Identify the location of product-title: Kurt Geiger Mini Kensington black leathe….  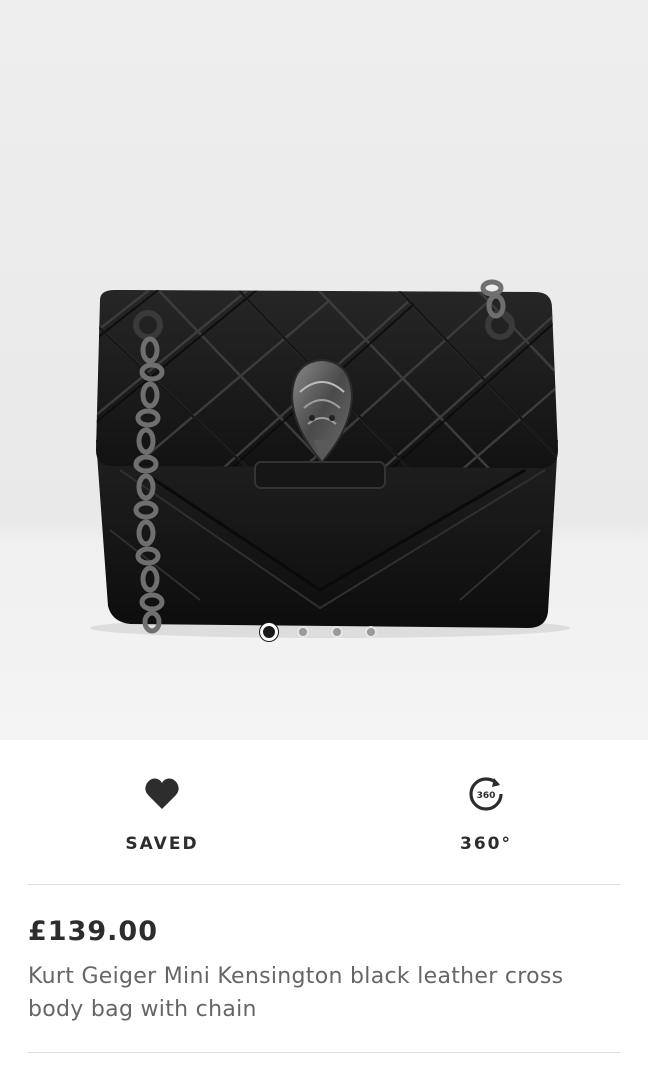
(296, 993).